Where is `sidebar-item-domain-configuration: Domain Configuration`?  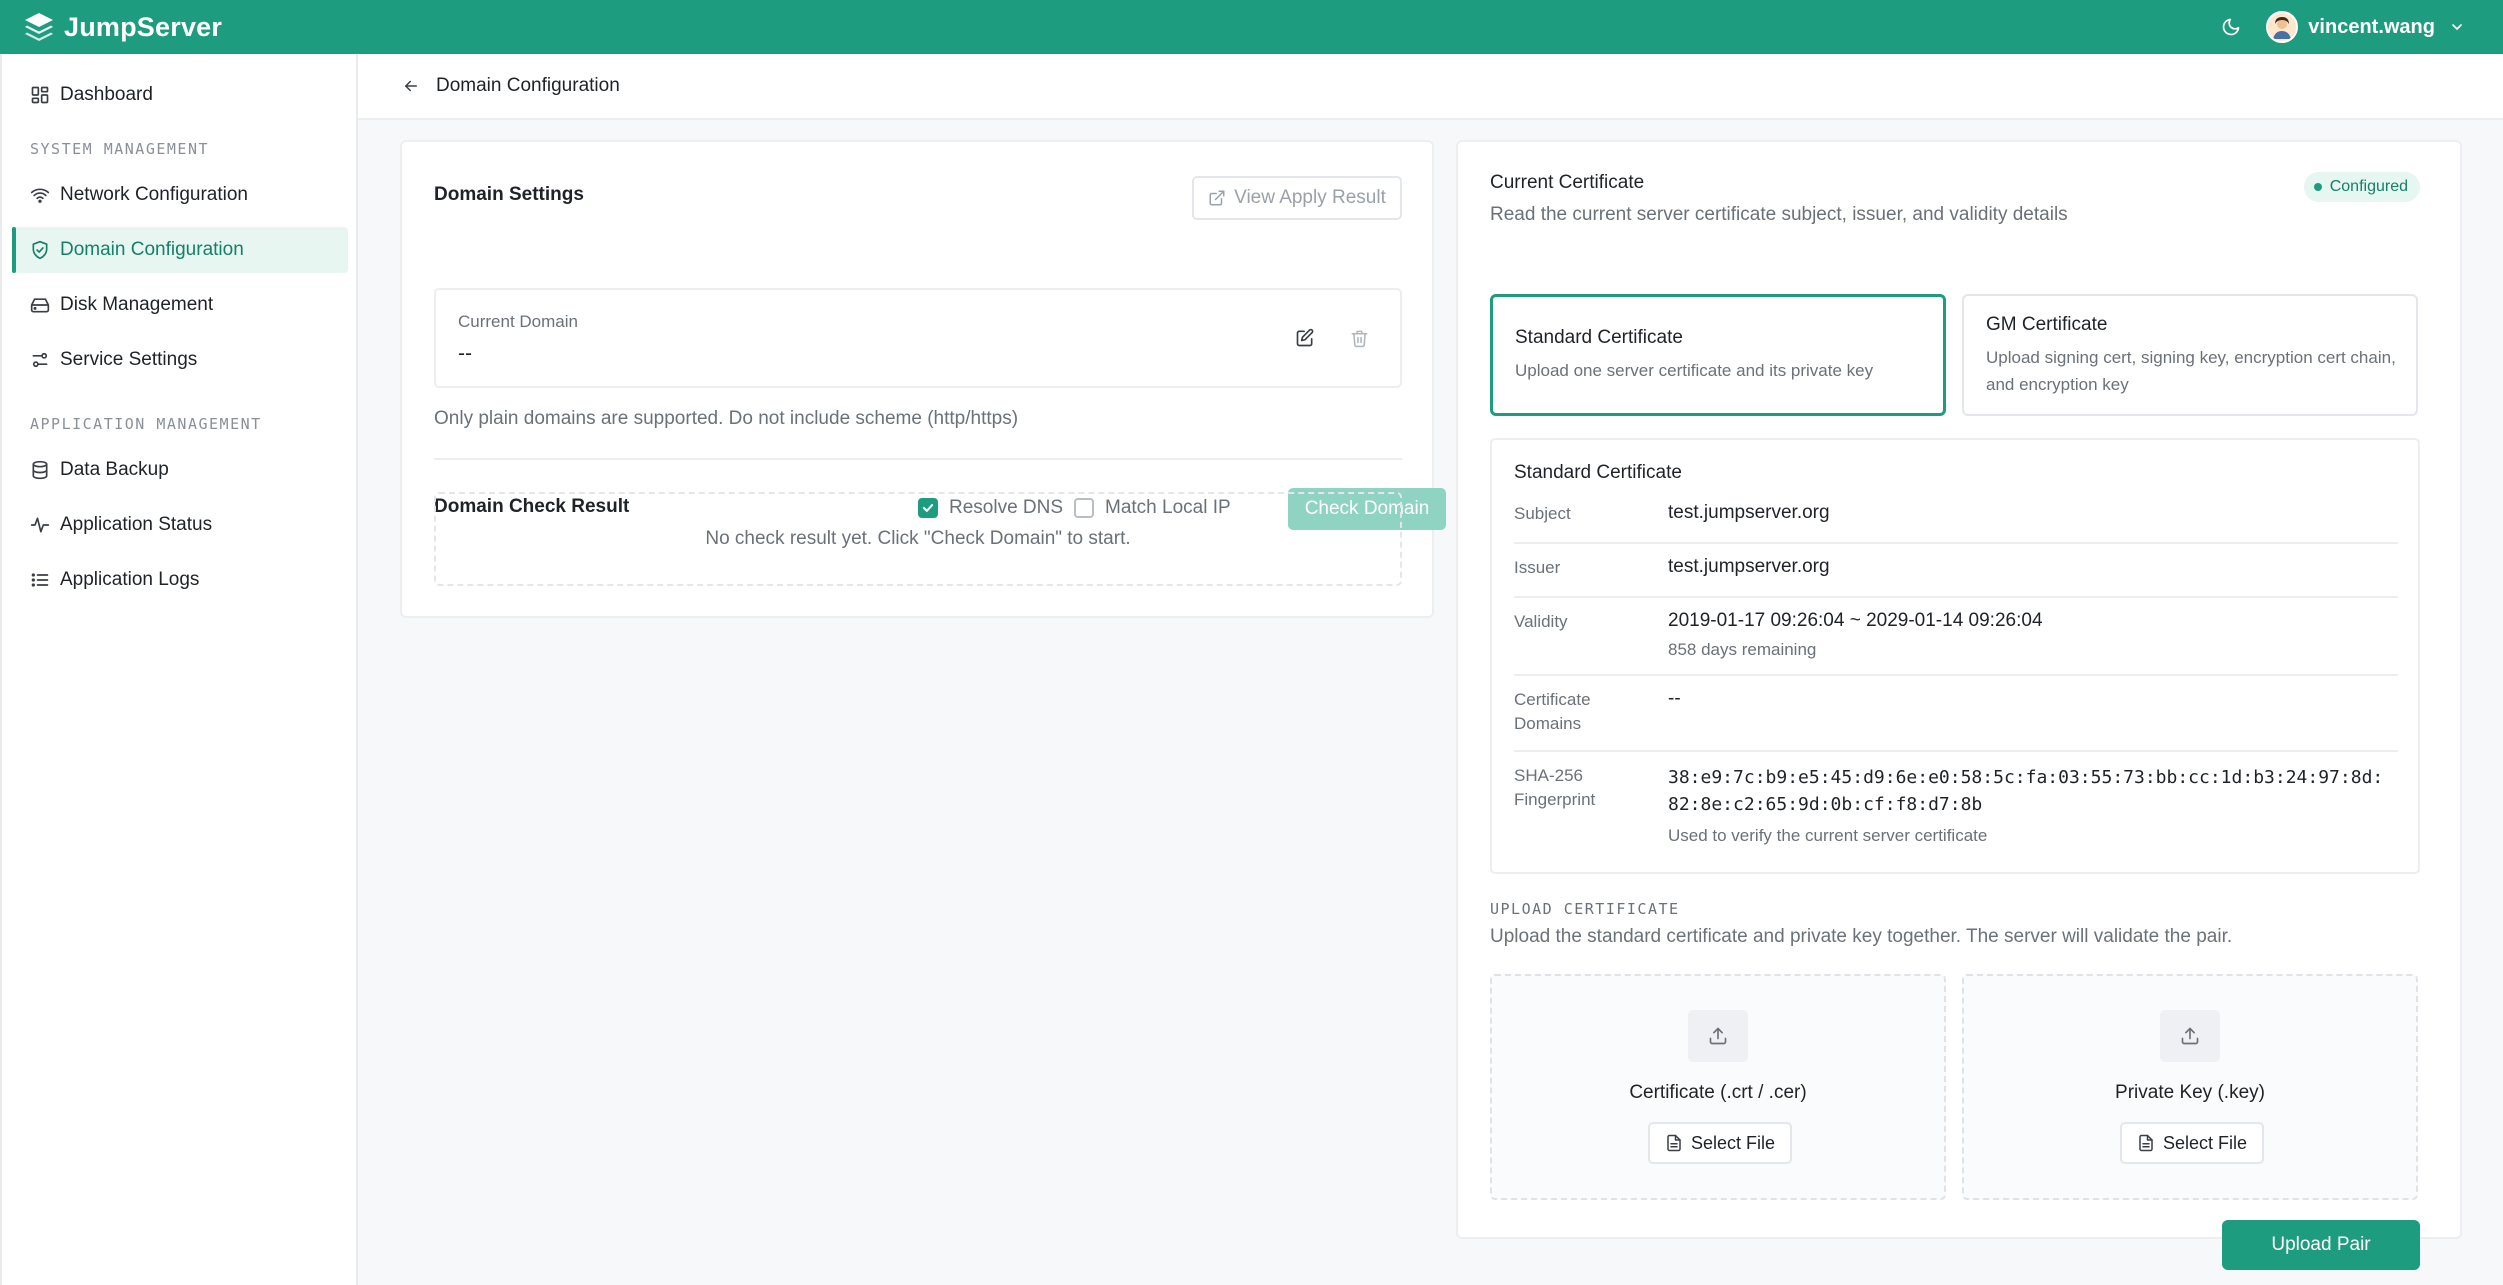
sidebar-item-domain-configuration: Domain Configuration is located at coordinates (180, 250).